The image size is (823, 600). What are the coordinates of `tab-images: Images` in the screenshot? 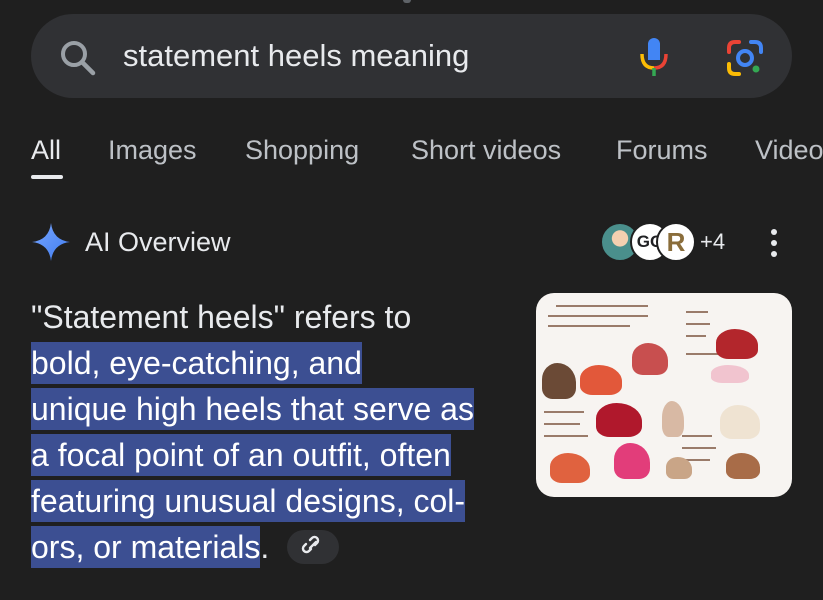 It's located at (152, 150).